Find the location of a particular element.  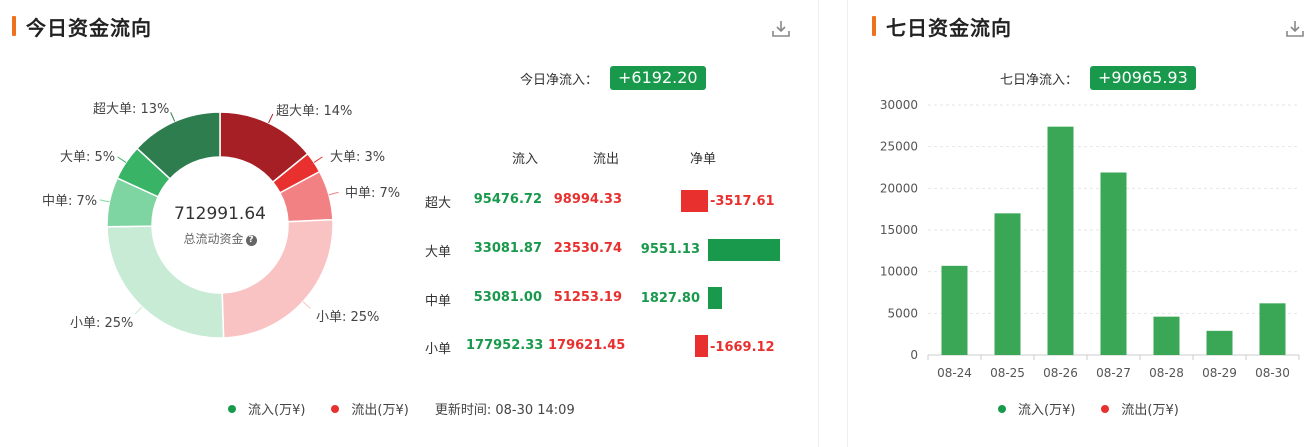

pie-label-medium-out: 中单: 7% is located at coordinates (373, 193).